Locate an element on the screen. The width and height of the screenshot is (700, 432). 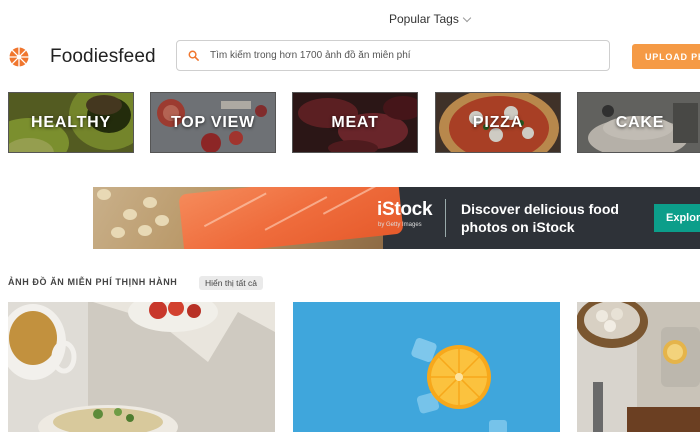
tag-meat: MEAT is located at coordinates (355, 122).